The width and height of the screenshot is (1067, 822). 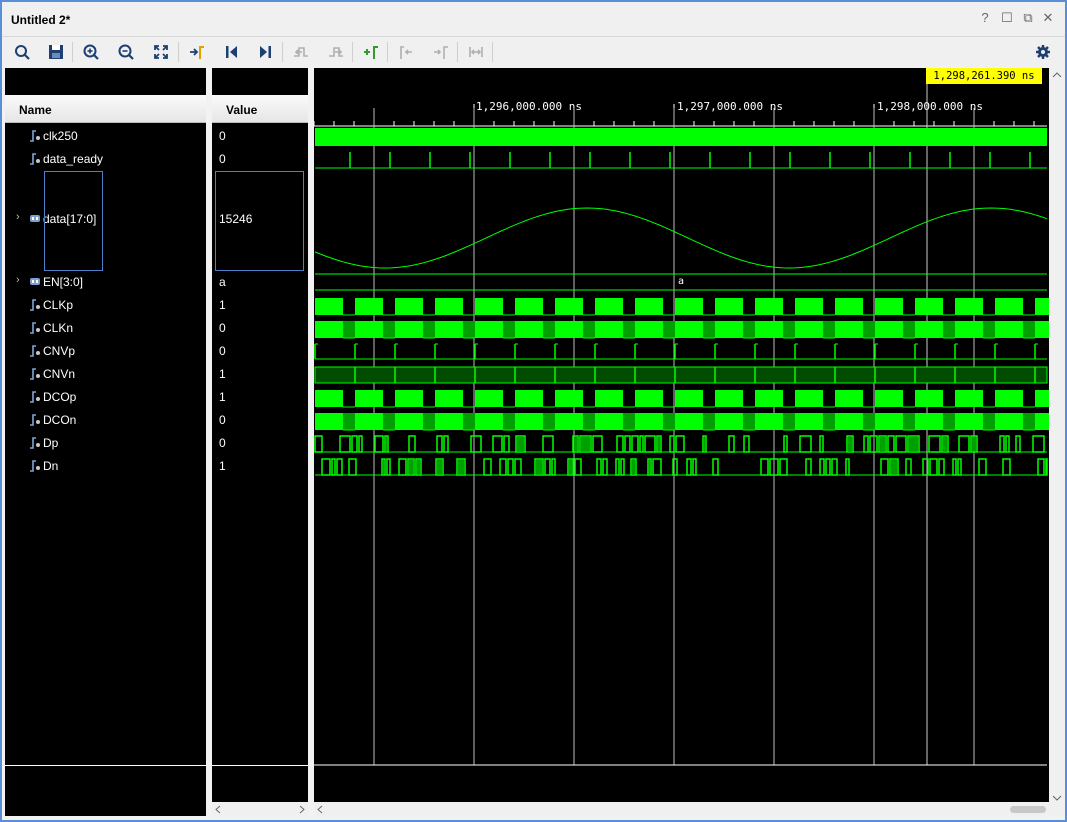 I want to click on wave-horizontal-scrollbar, so click(x=681, y=809).